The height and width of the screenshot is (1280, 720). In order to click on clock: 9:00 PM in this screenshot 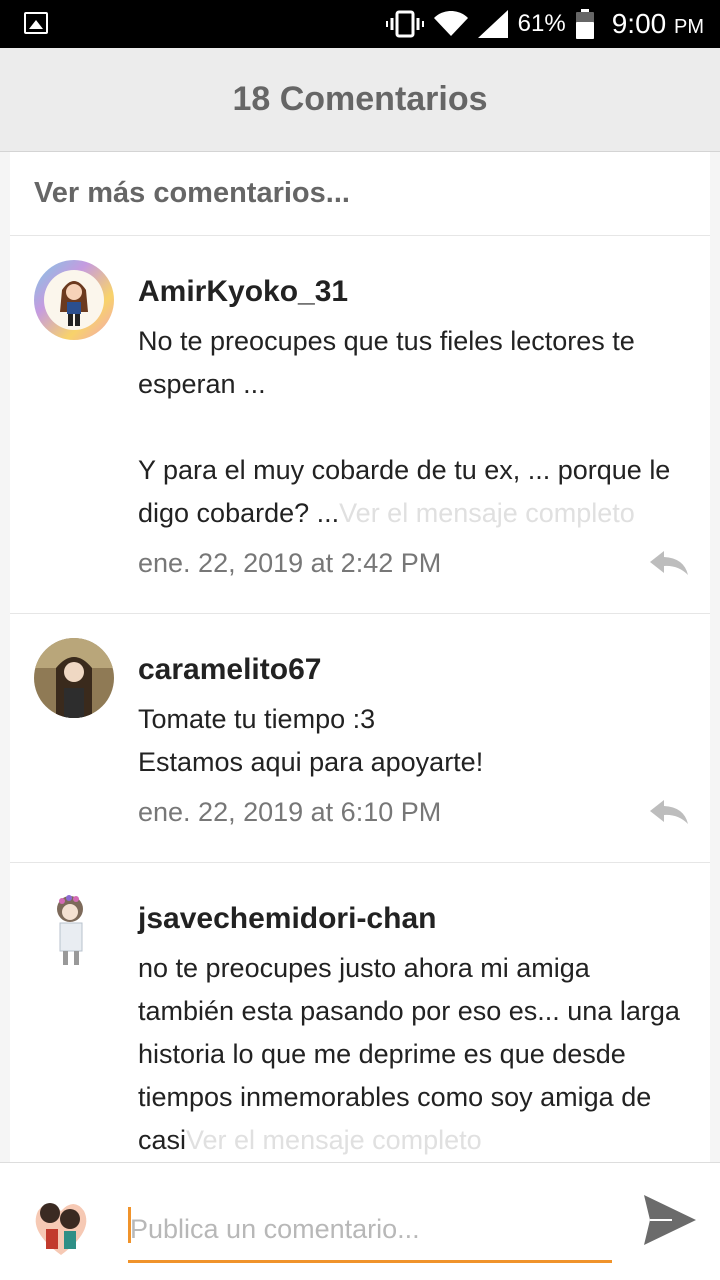, I will do `click(658, 24)`.